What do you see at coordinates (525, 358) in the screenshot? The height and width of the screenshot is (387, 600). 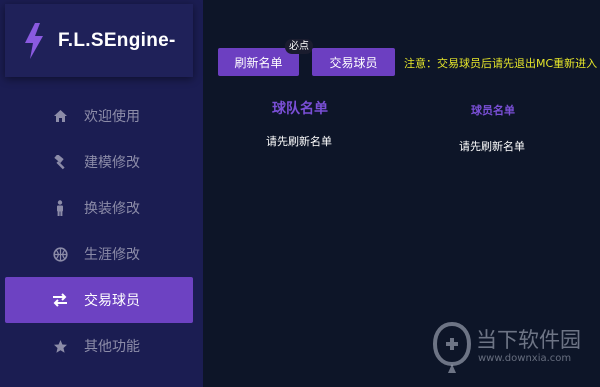 I see `watermark-url: www.downxia.com` at bounding box center [525, 358].